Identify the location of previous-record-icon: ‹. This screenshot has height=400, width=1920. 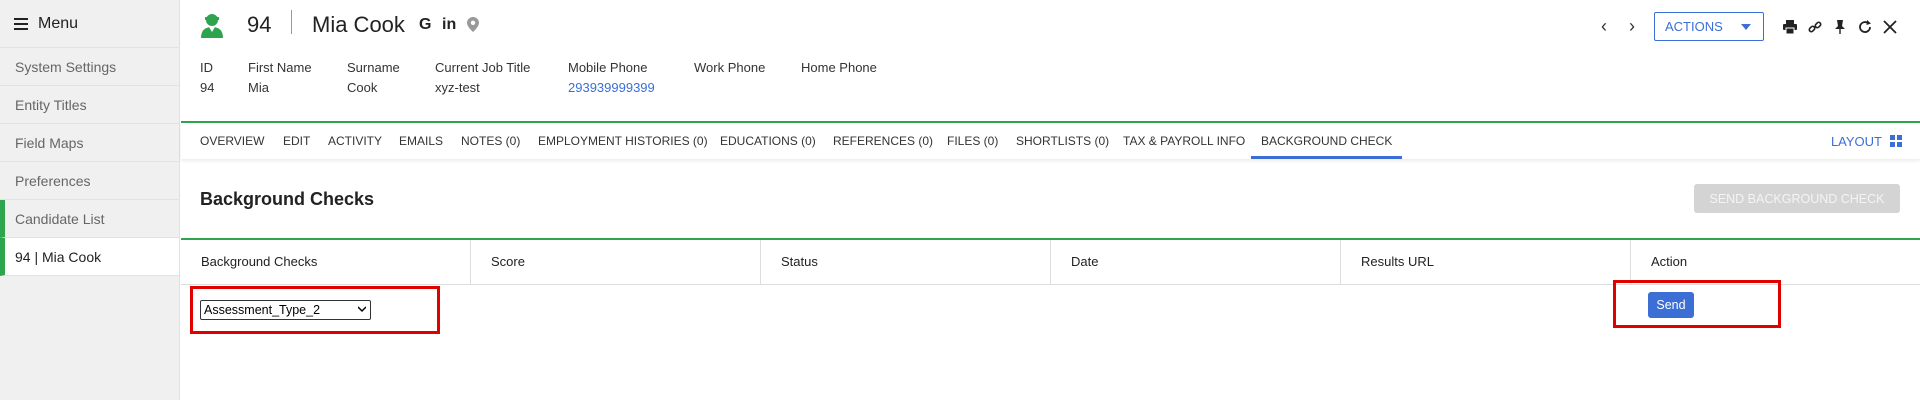
(1604, 26).